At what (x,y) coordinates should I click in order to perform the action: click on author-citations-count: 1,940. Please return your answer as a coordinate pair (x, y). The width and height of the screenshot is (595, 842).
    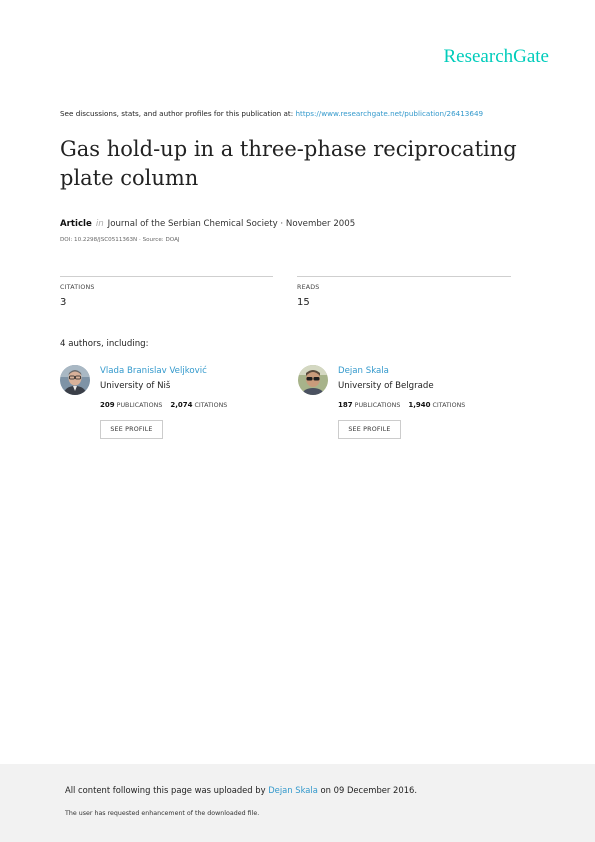
    Looking at the image, I should click on (419, 405).